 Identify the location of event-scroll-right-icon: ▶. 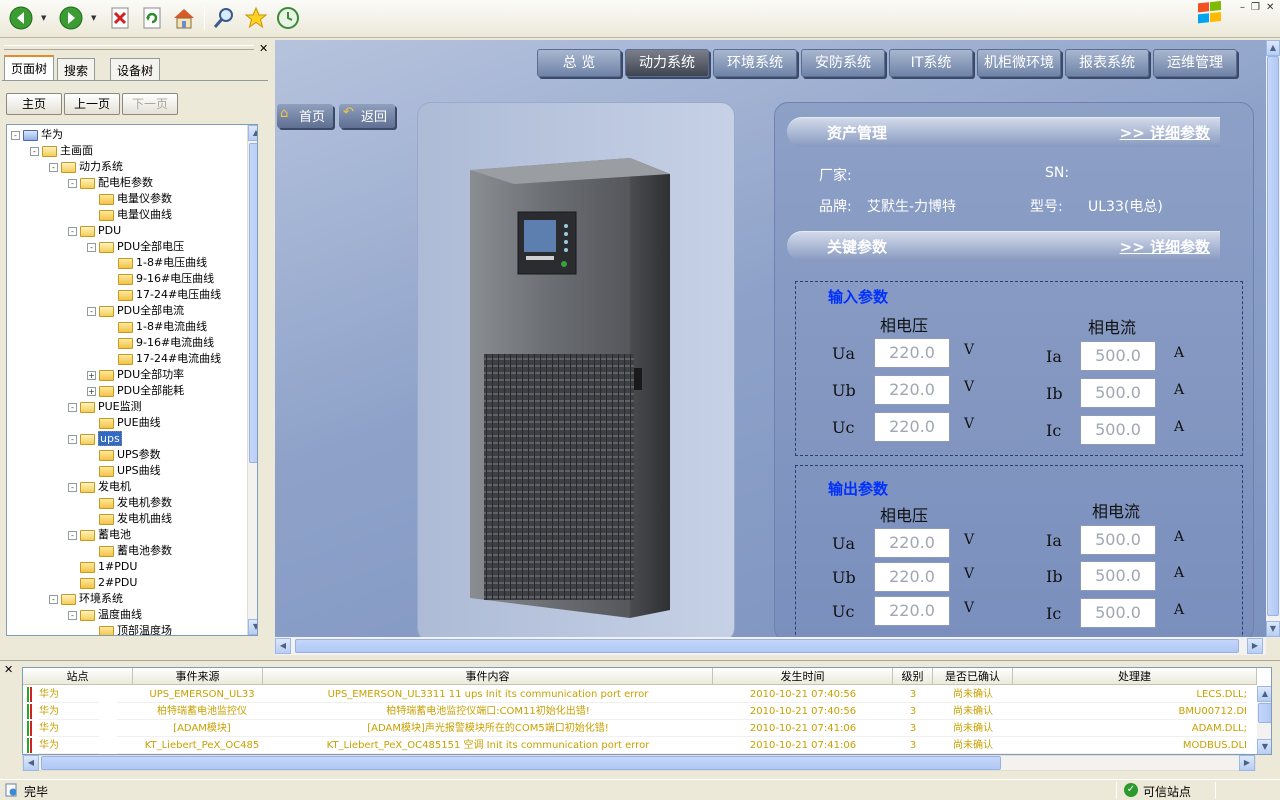
(1247, 763).